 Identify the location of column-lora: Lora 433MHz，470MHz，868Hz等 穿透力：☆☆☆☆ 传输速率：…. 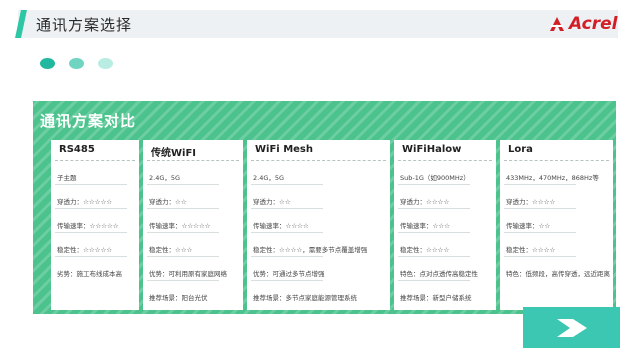
(556, 225).